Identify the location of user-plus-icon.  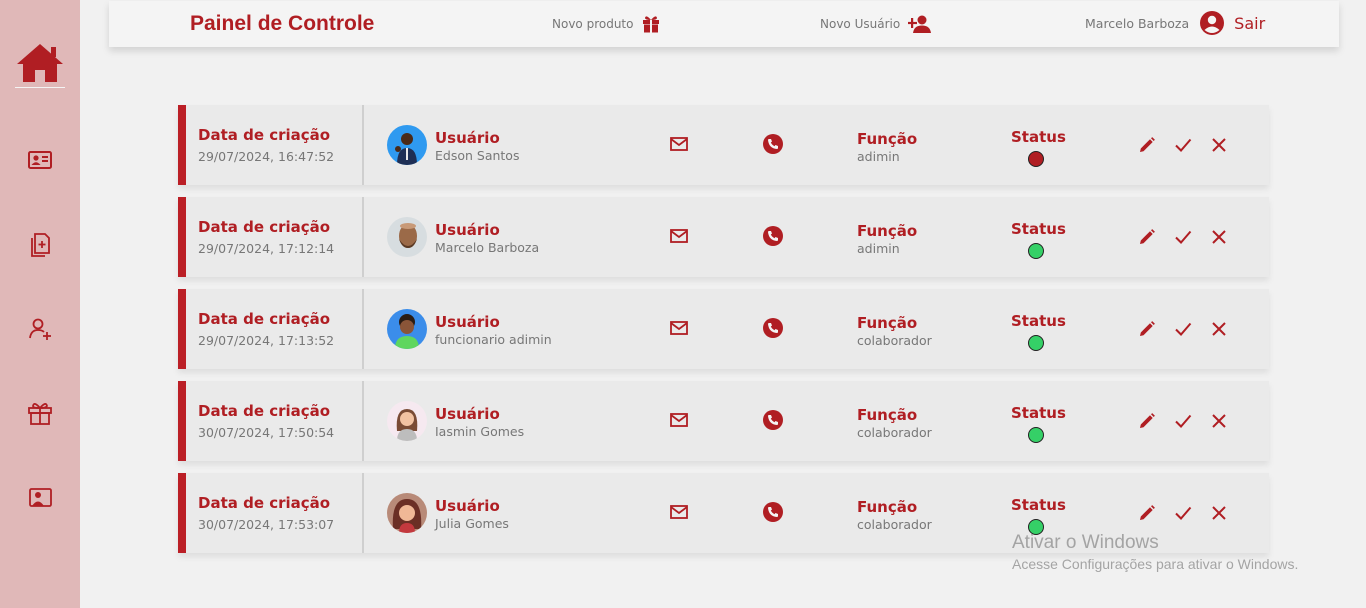
(920, 24).